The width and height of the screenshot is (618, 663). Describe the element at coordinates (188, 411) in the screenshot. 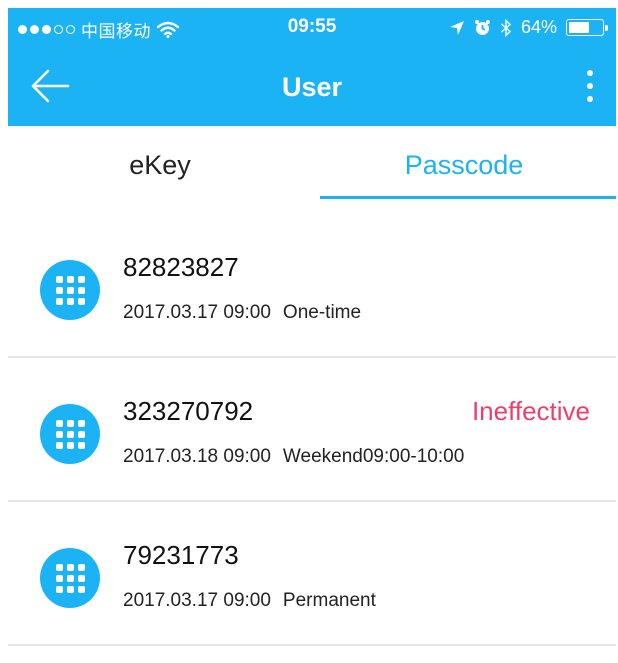

I see `passcode-value: 323270792` at that location.